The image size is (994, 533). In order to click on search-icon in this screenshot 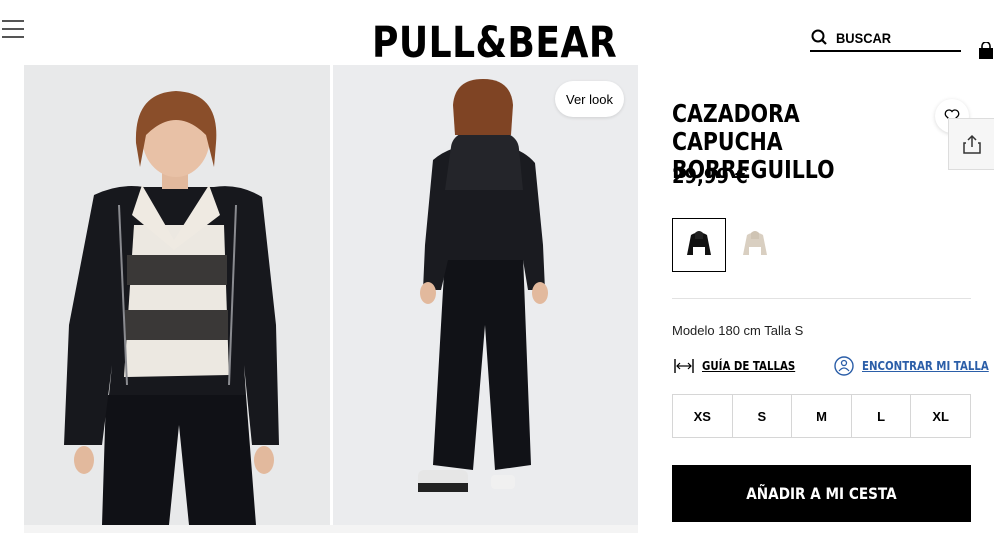, I will do `click(819, 37)`.